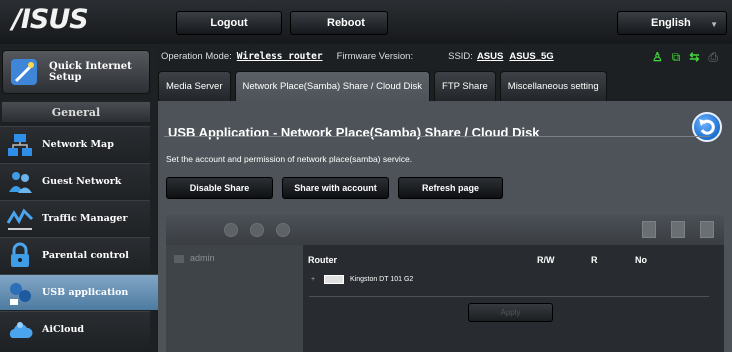 The height and width of the screenshot is (352, 732). Describe the element at coordinates (382, 279) in the screenshot. I see `device-name: Kingston DT 101 G2` at that location.